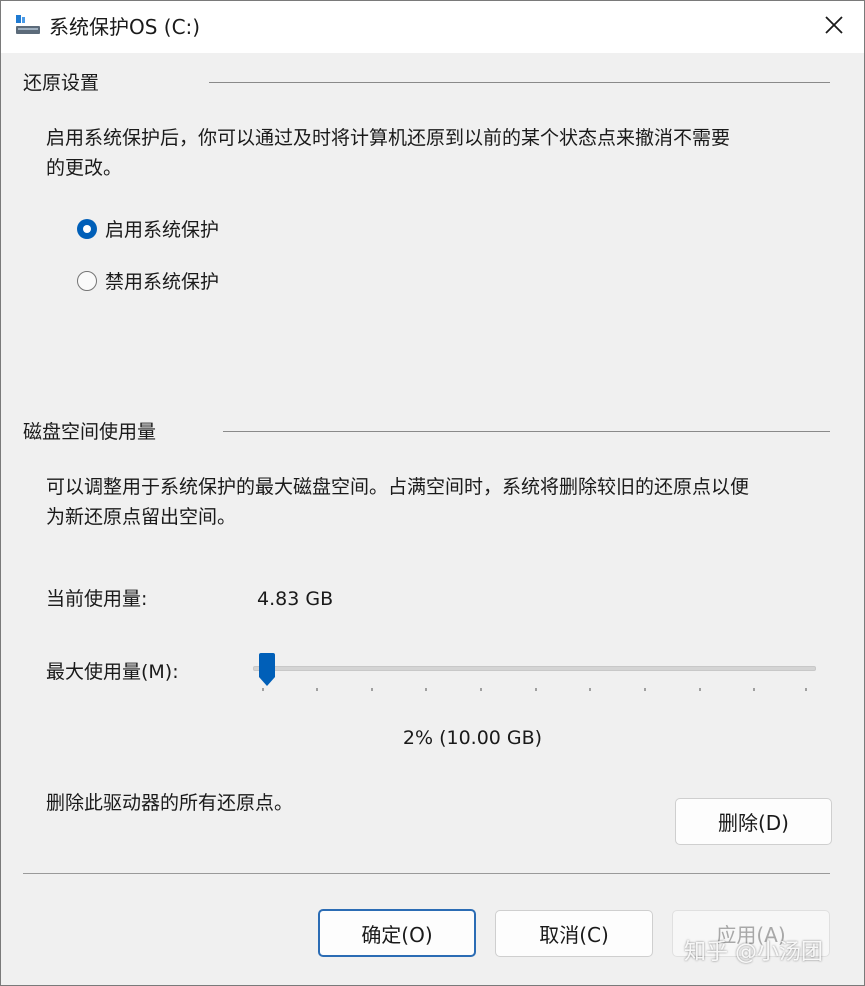  What do you see at coordinates (397, 933) in the screenshot?
I see `ok-button: 确定(O)` at bounding box center [397, 933].